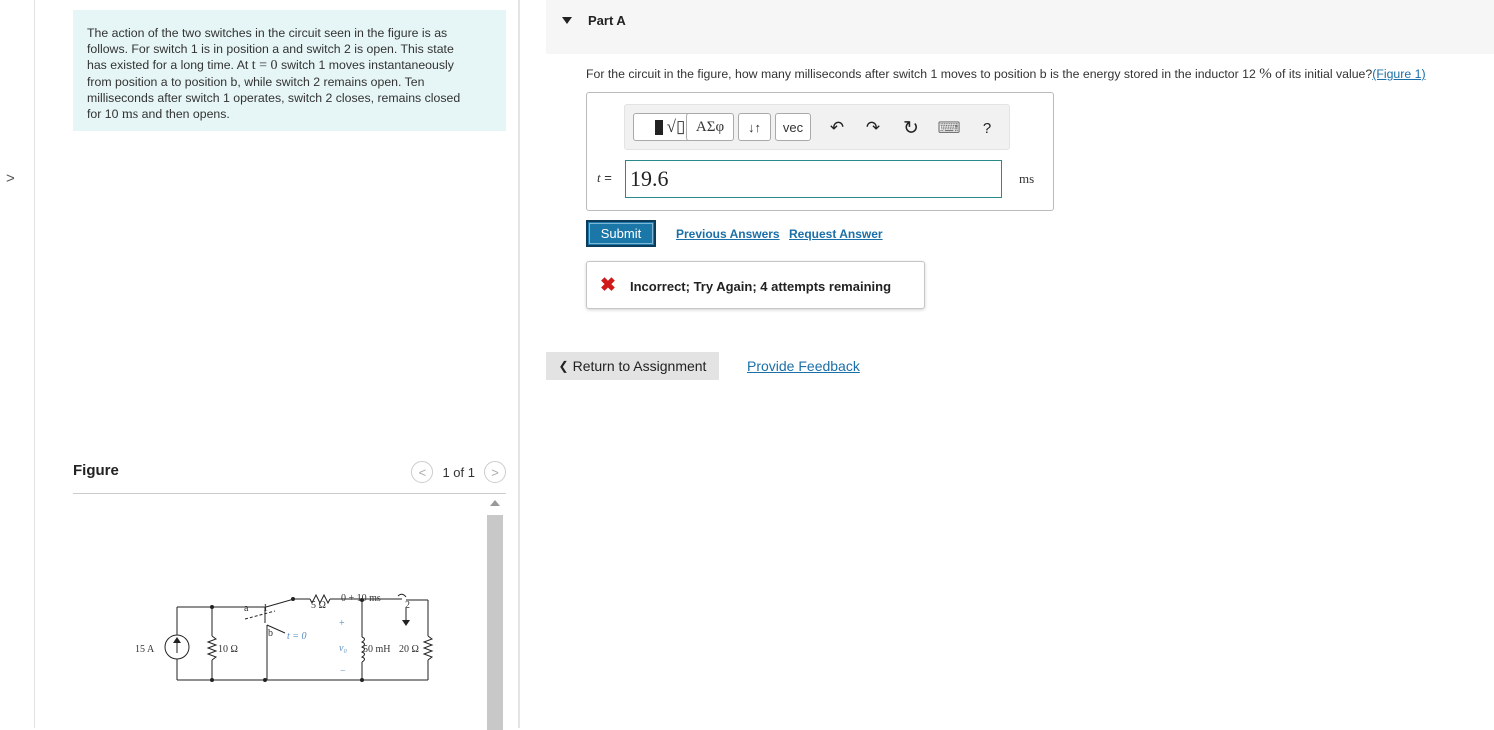 The height and width of the screenshot is (730, 1494). I want to click on r2-label: 5 Ω, so click(318, 605).